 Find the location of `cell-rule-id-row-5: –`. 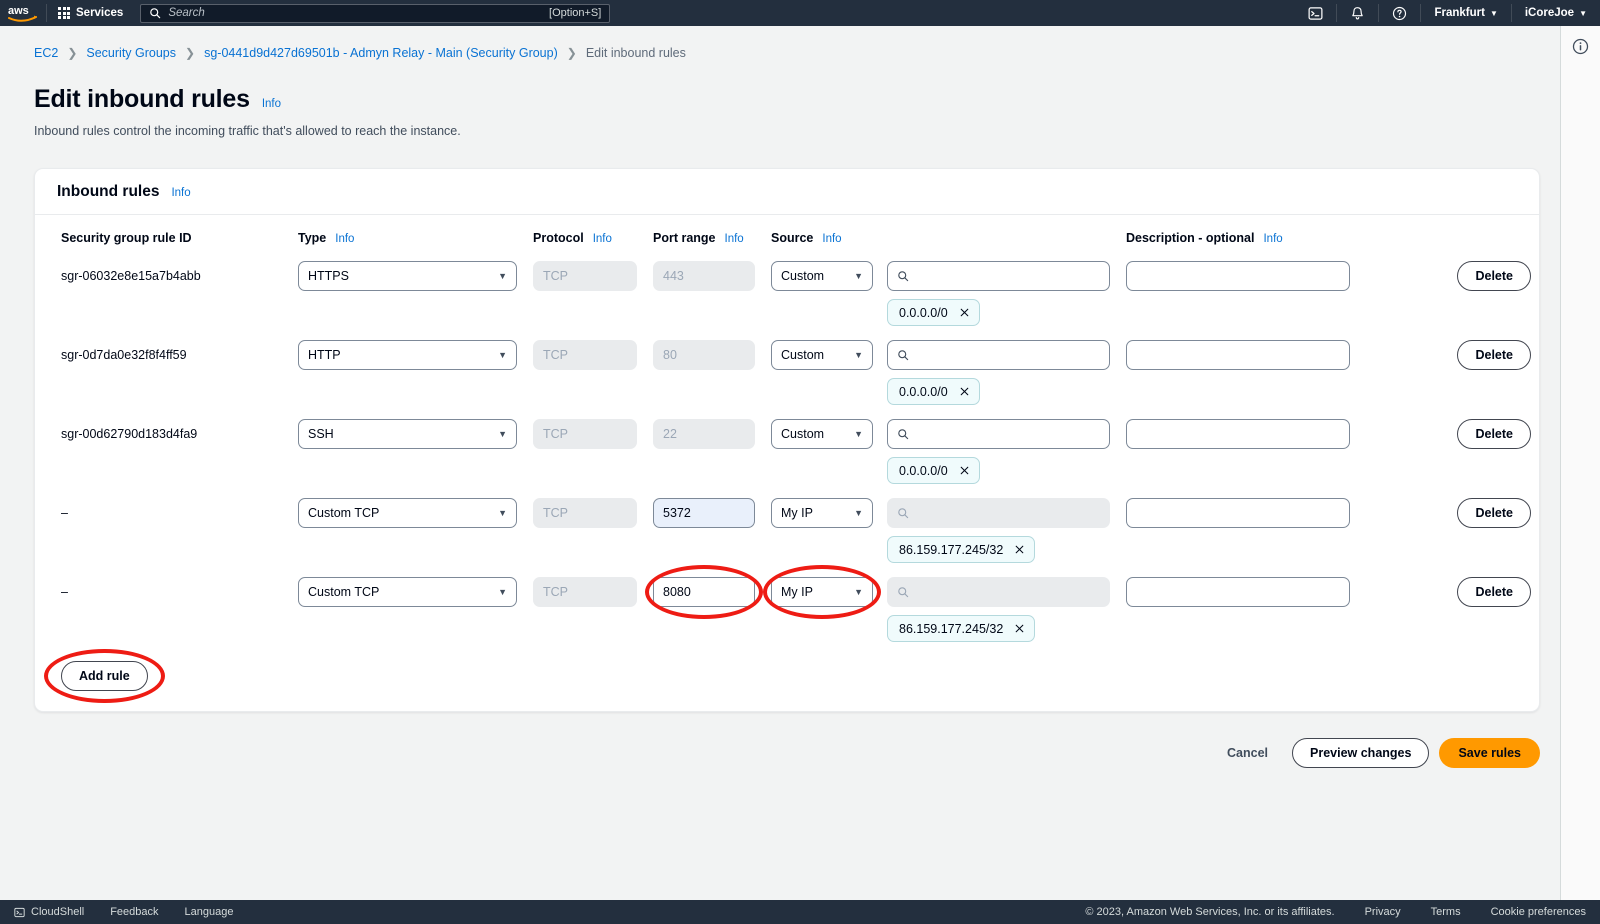

cell-rule-id-row-5: – is located at coordinates (162, 609).